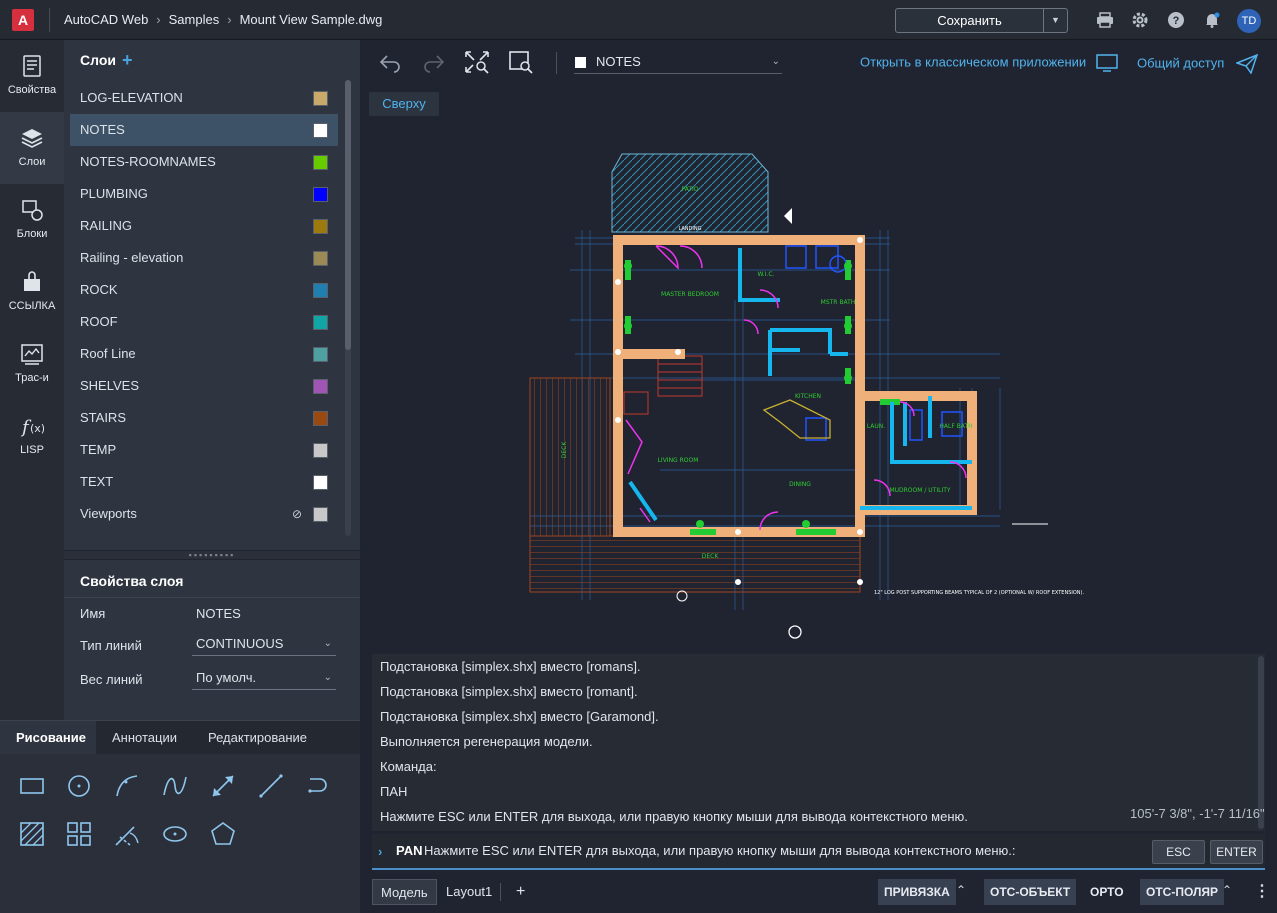 Image resolution: width=1277 pixels, height=913 pixels. I want to click on rail-item-blocks: Блоки, so click(32, 220).